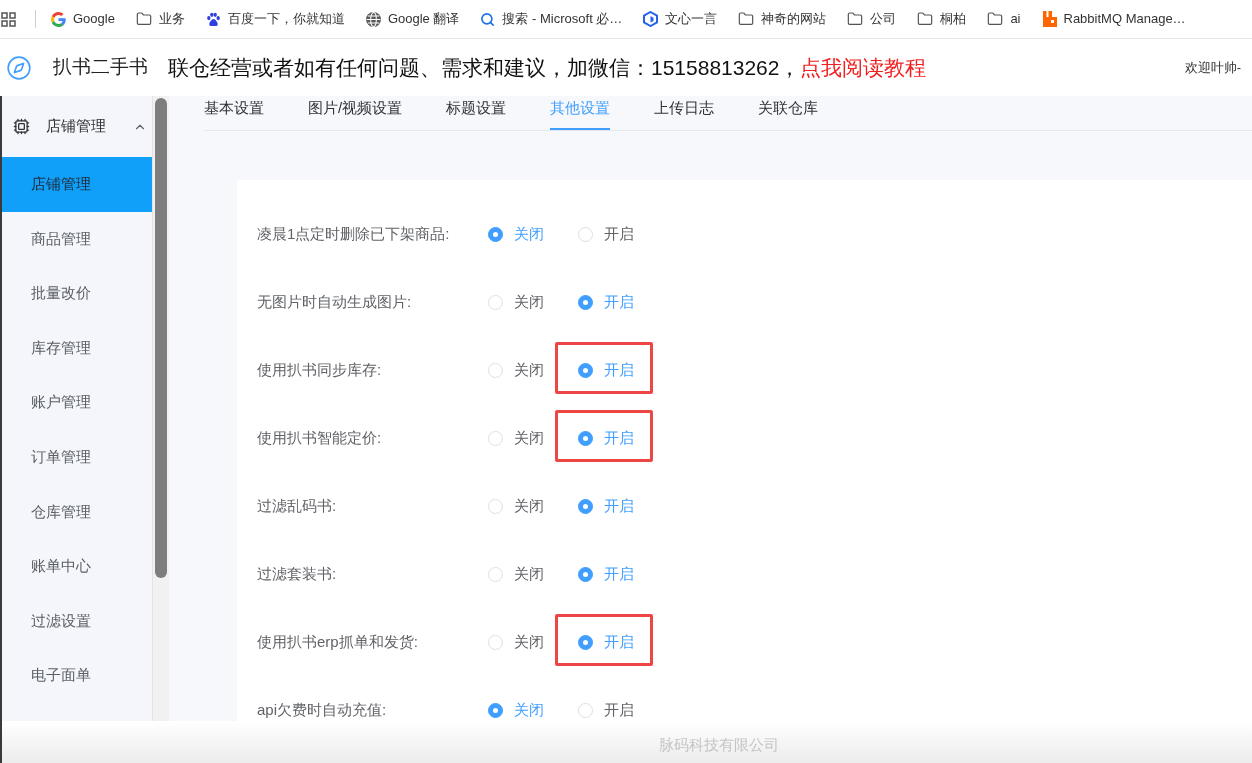 Image resolution: width=1252 pixels, height=763 pixels. Describe the element at coordinates (680, 19) in the screenshot. I see `bookmark-link: 文心一言` at that location.